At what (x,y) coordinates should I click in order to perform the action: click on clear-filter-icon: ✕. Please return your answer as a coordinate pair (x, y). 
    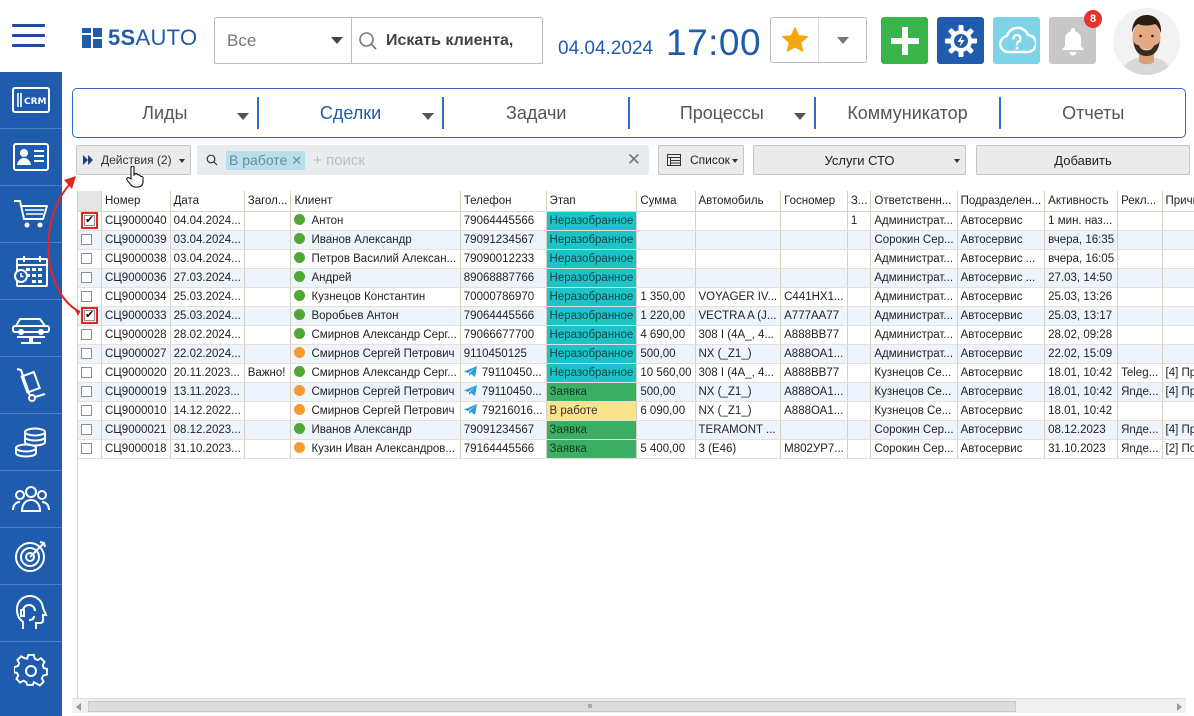
    Looking at the image, I should click on (634, 160).